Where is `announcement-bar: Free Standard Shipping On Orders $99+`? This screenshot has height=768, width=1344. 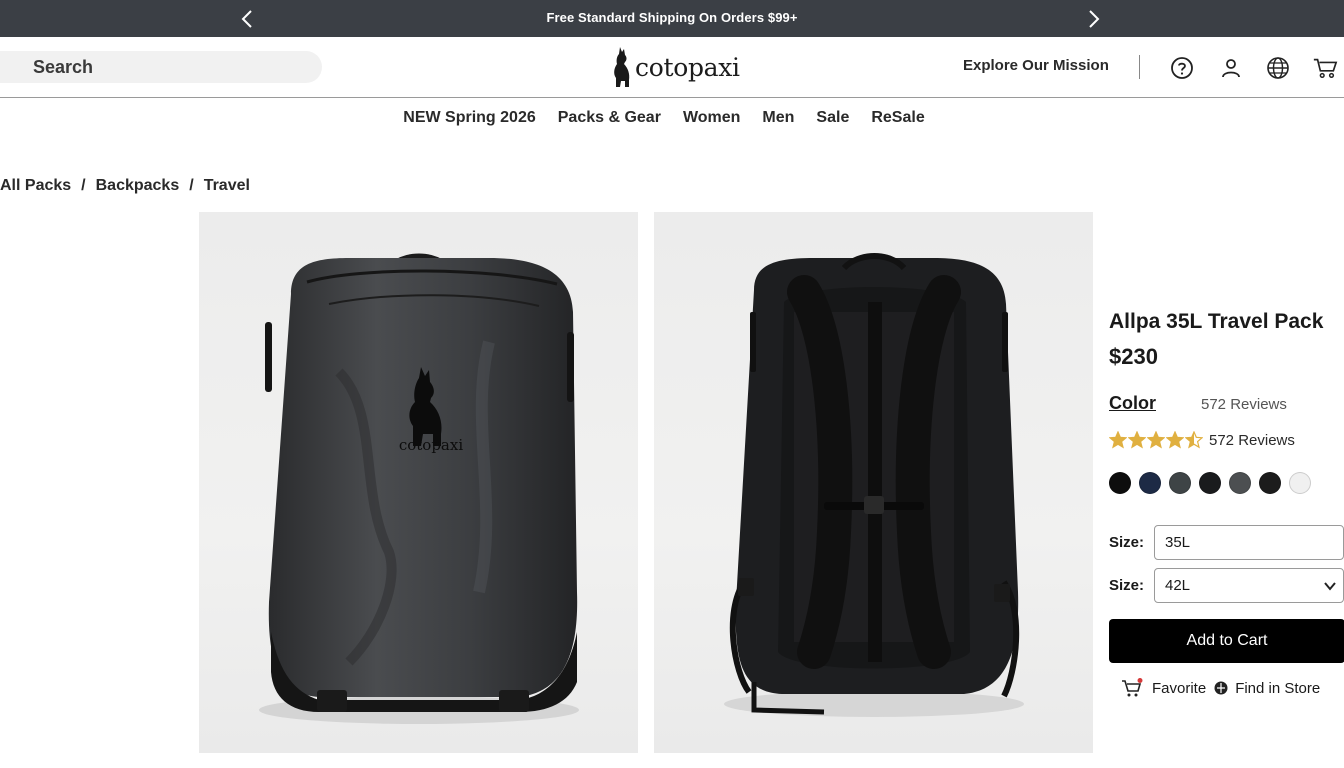 announcement-bar: Free Standard Shipping On Orders $99+ is located at coordinates (672, 18).